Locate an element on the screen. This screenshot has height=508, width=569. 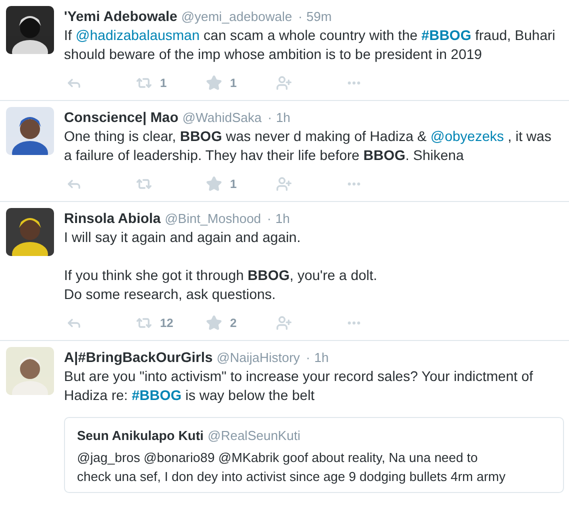
author-name: A|#BringBackOurGirls is located at coordinates (138, 357).